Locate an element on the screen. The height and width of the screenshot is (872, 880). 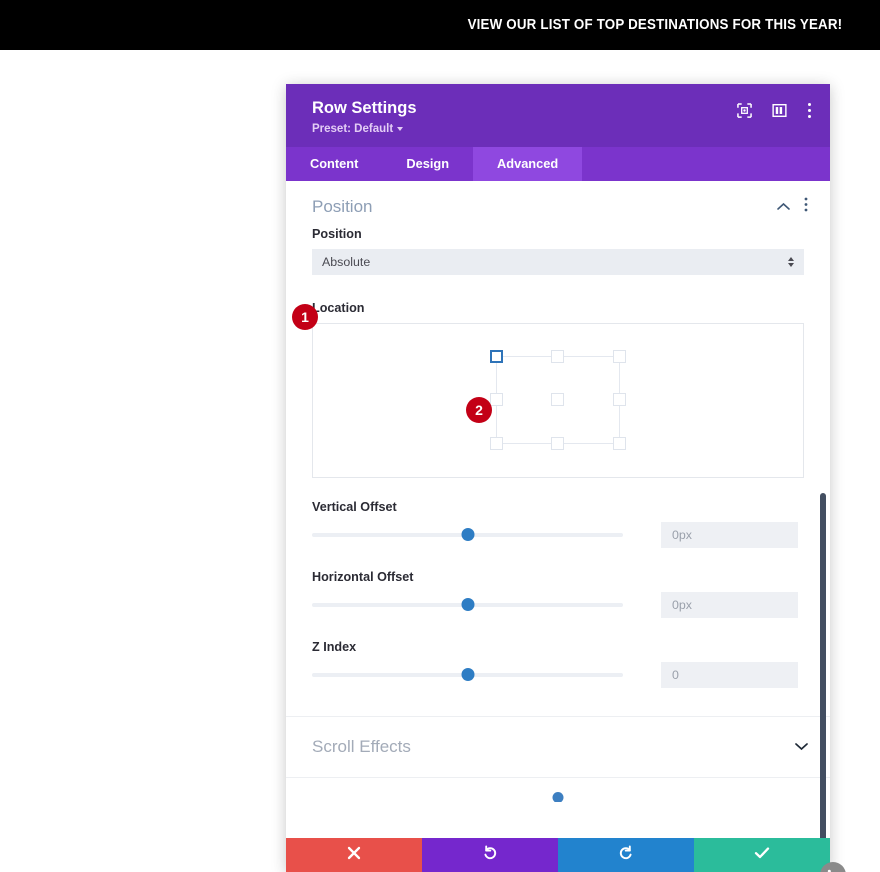
location-cell-middle-left is located at coordinates (496, 400).